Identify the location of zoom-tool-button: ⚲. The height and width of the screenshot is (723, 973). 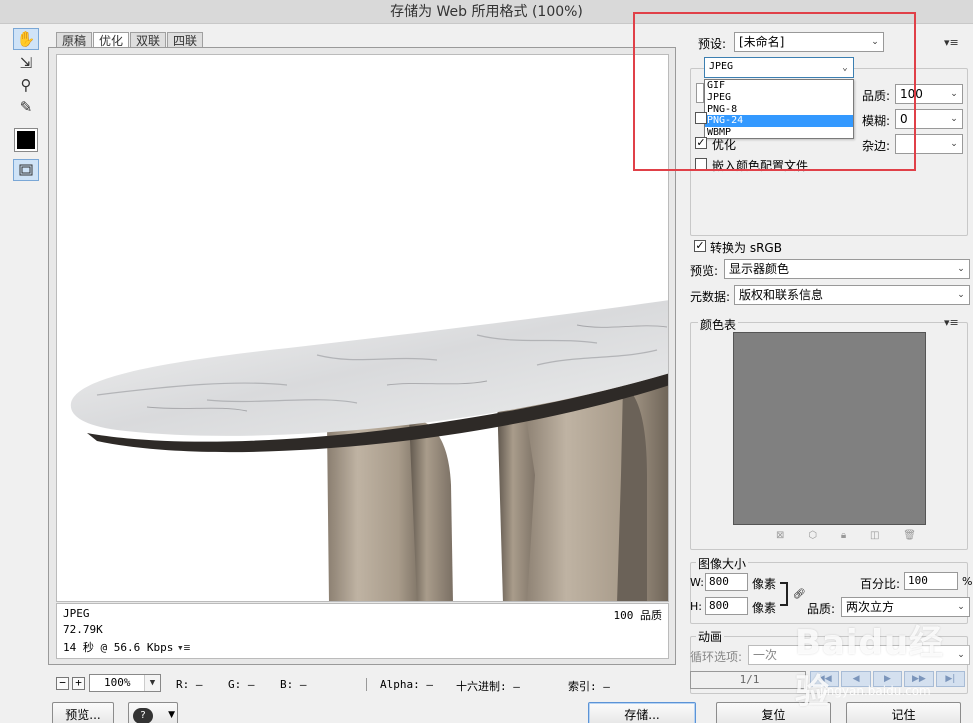
(26, 85).